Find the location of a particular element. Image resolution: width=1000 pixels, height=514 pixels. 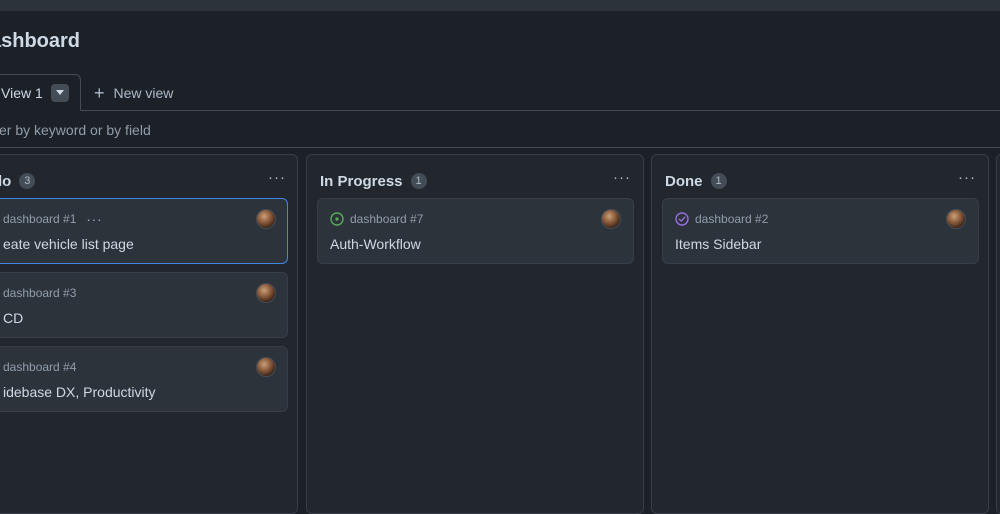

tab-label: View 1 is located at coordinates (22, 92).